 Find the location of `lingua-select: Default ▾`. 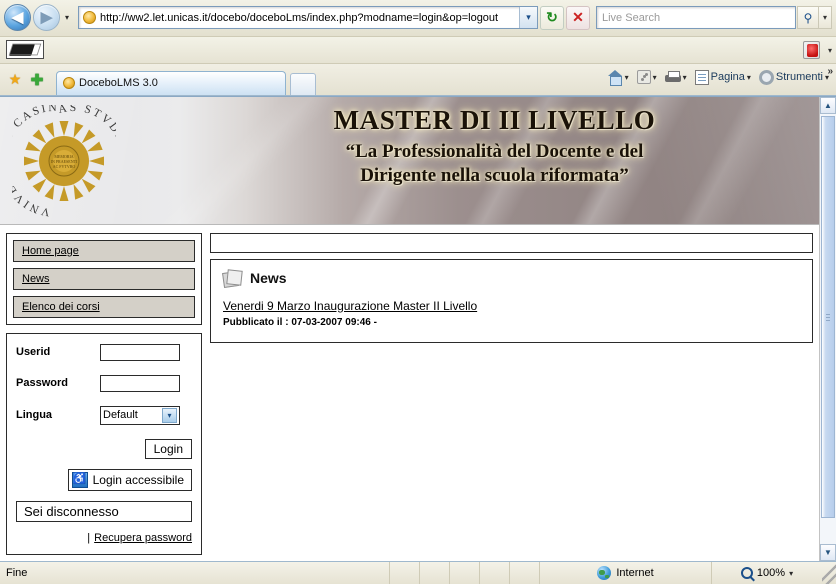

lingua-select: Default ▾ is located at coordinates (140, 415).